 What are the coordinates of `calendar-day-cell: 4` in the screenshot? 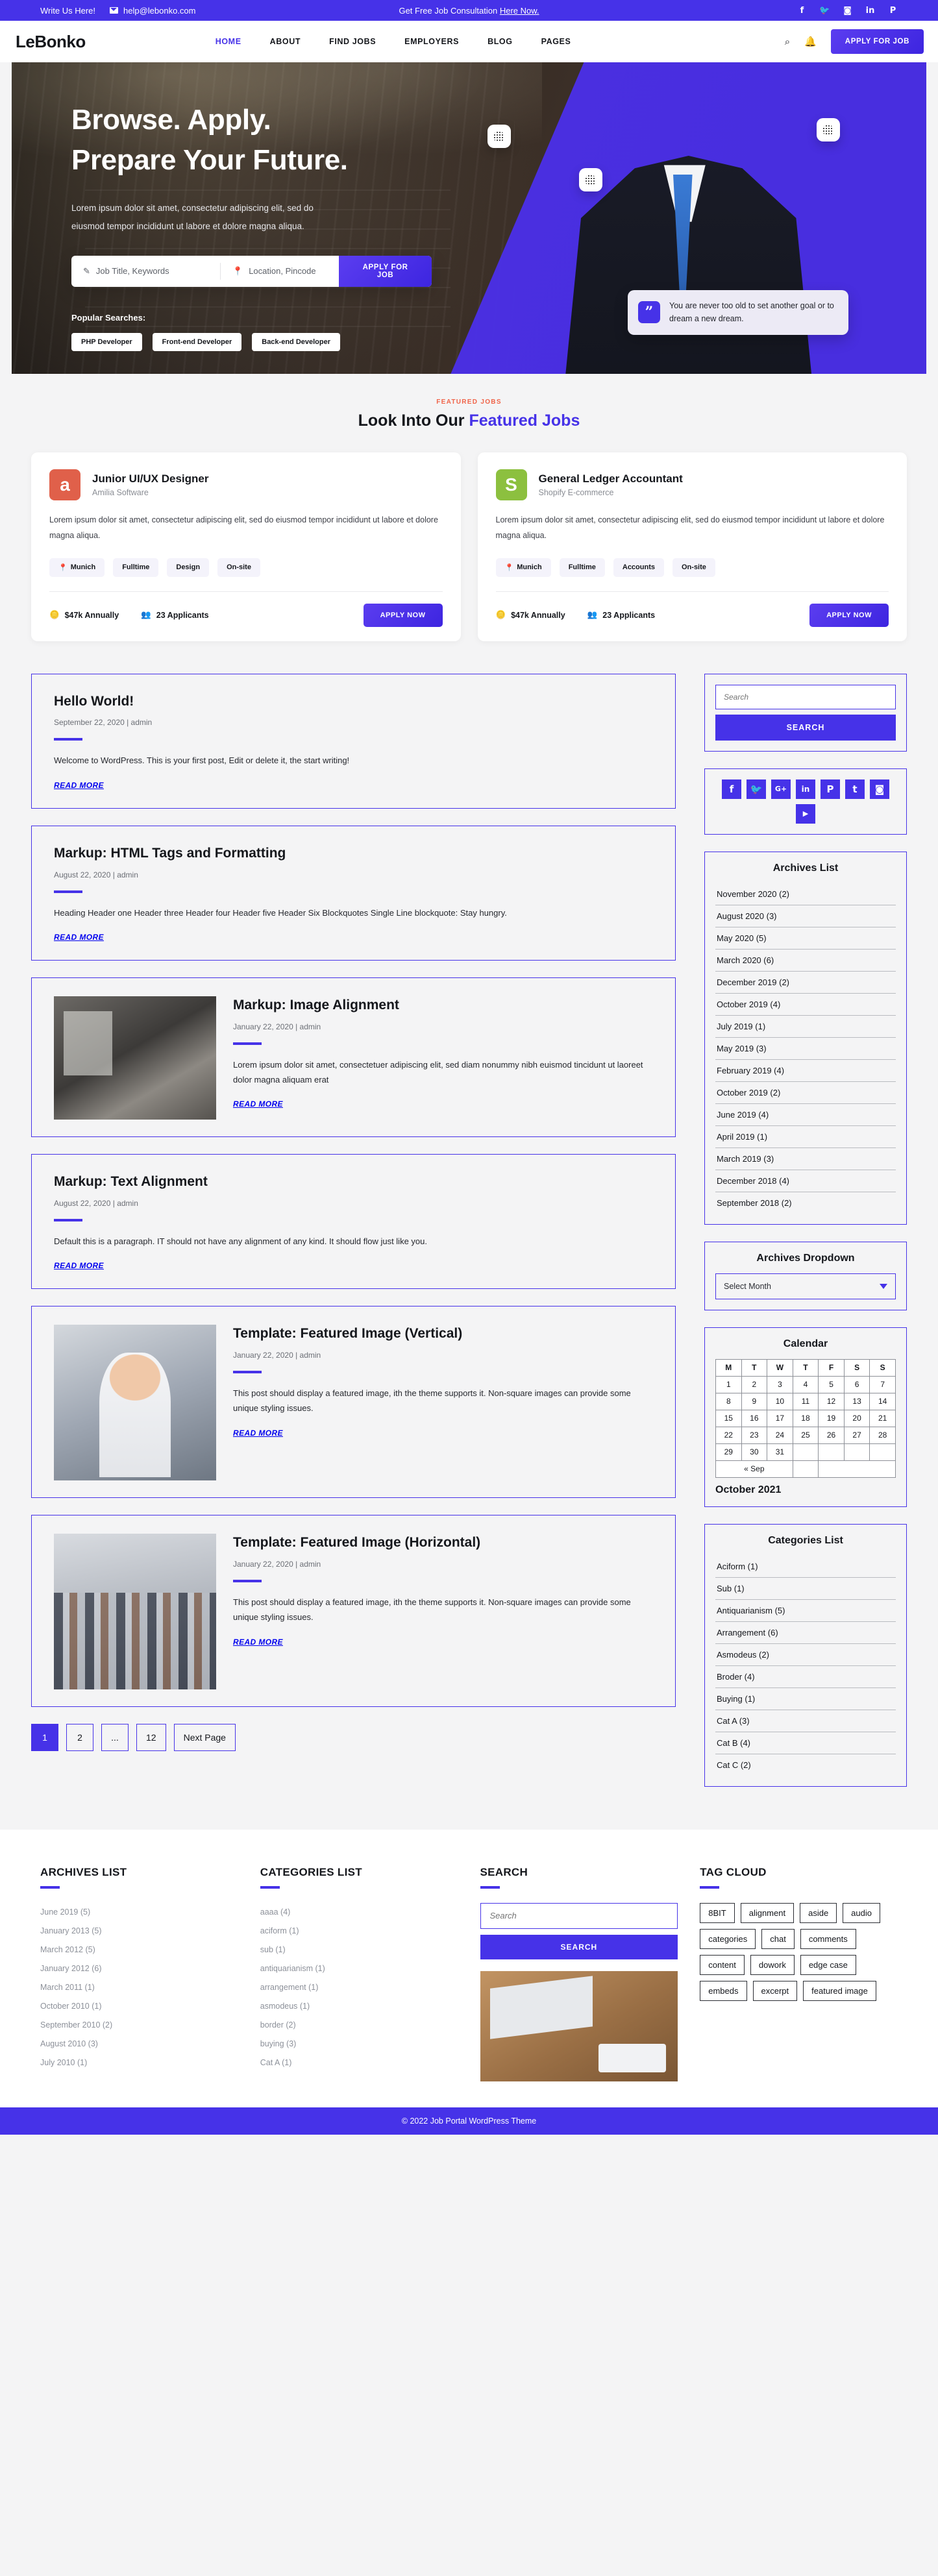 It's located at (805, 1384).